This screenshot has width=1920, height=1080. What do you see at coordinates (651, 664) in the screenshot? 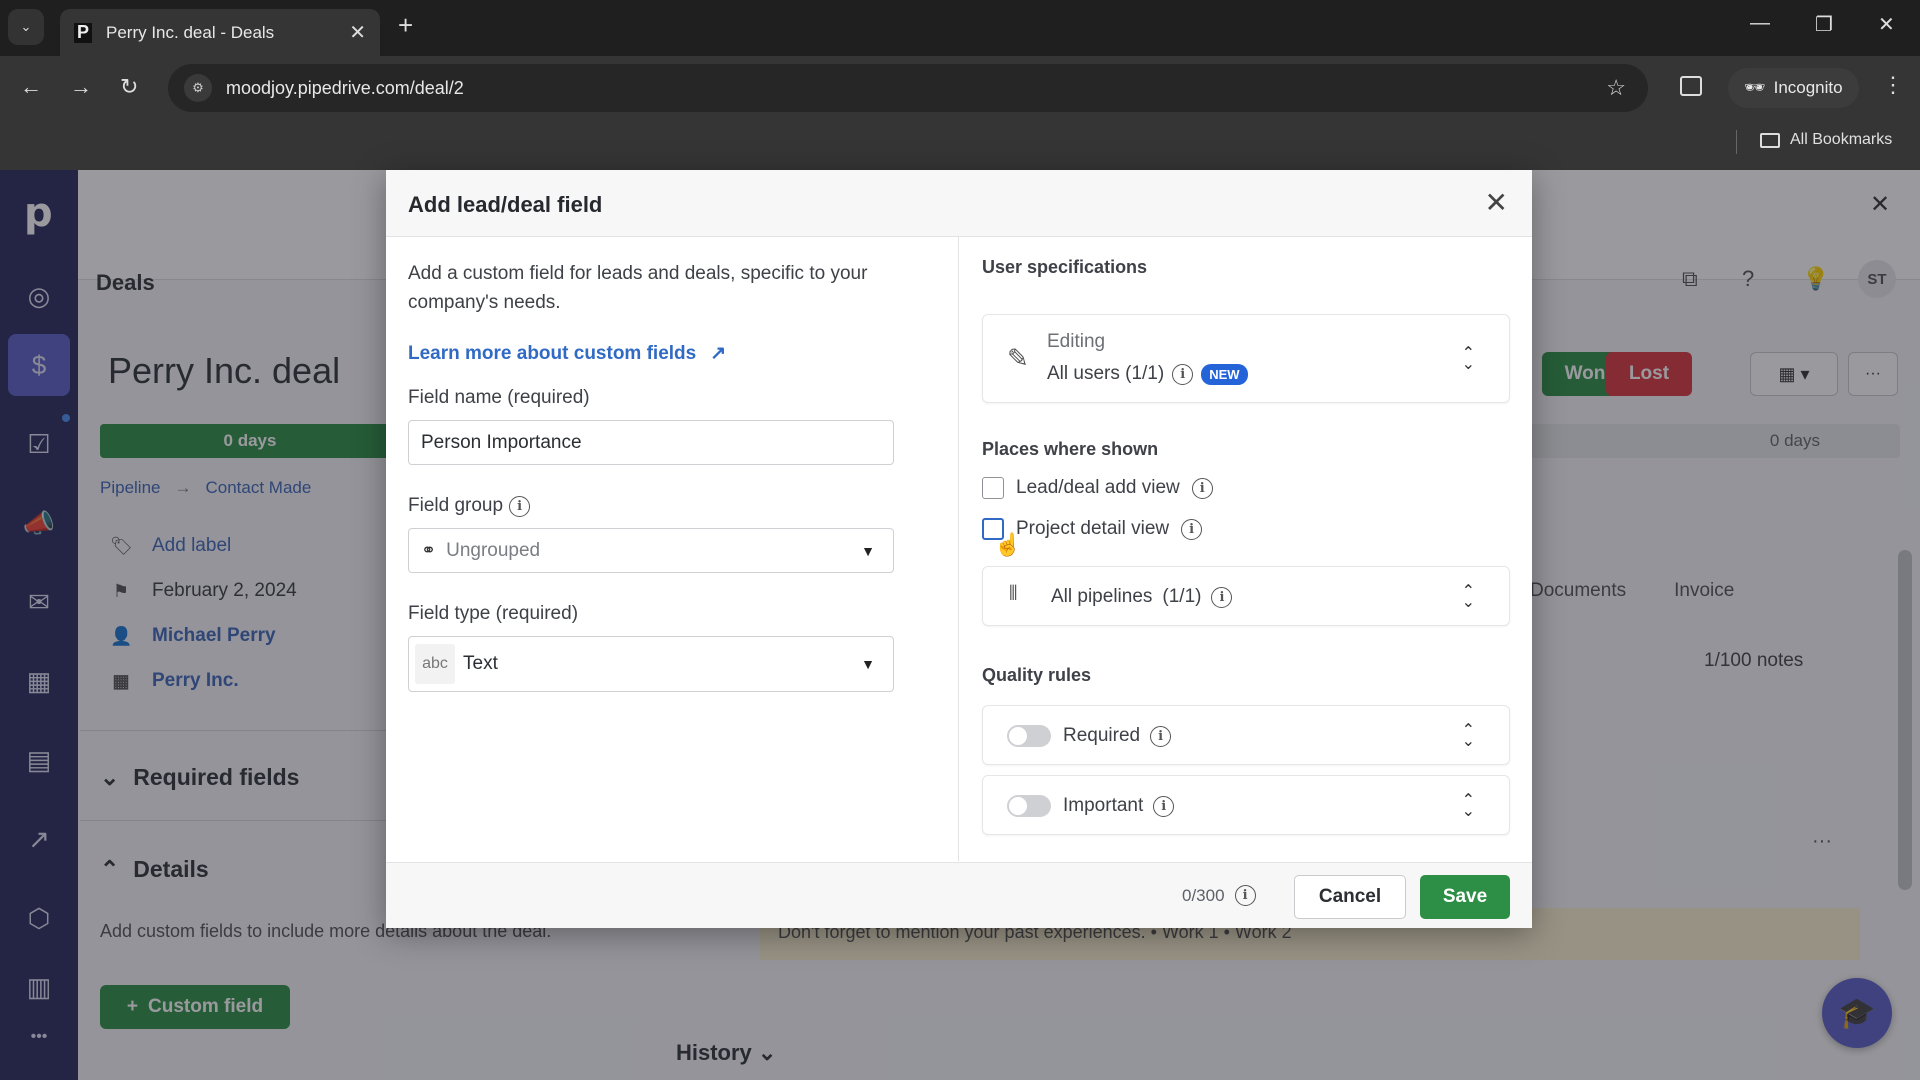
I see `field-type-select: abc Text ▼` at bounding box center [651, 664].